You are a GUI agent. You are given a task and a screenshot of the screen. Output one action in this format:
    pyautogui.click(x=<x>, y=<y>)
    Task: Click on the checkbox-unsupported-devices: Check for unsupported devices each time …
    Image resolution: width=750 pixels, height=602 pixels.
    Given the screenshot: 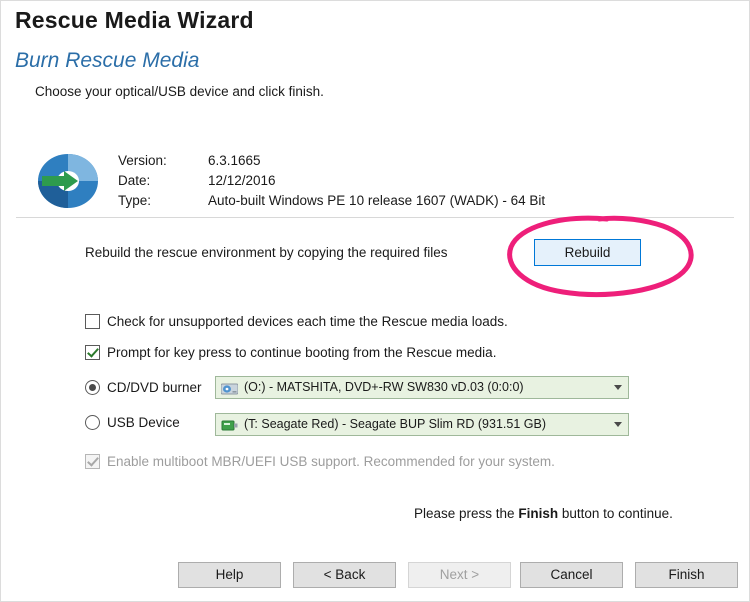 What is the action you would take?
    pyautogui.click(x=296, y=321)
    